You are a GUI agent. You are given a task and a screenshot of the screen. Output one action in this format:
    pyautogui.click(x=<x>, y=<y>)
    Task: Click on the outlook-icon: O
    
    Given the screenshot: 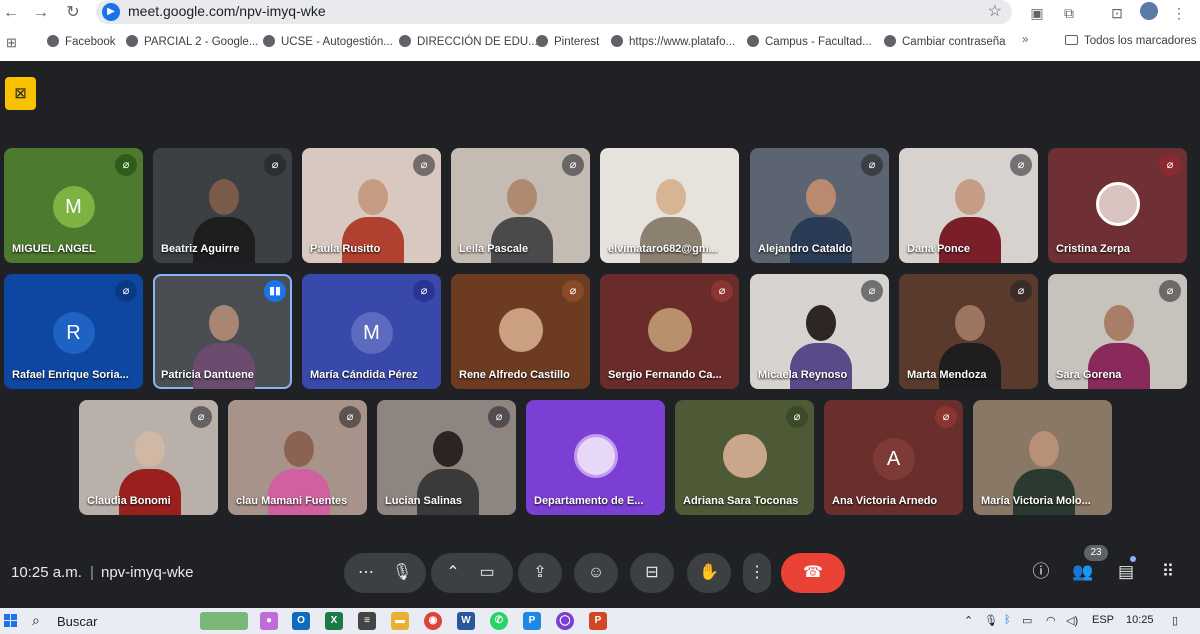 What is the action you would take?
    pyautogui.click(x=301, y=621)
    